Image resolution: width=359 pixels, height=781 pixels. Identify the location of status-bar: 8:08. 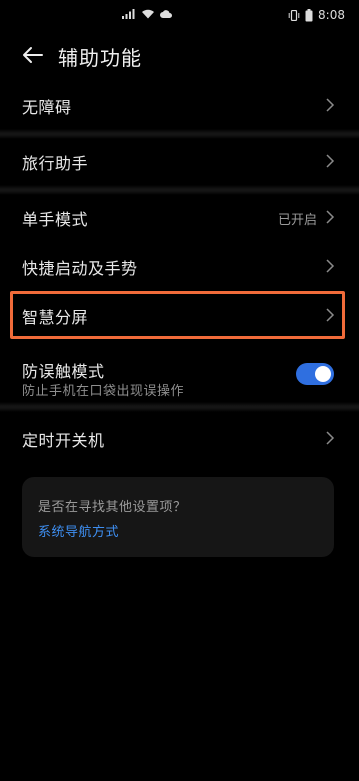
(179, 16).